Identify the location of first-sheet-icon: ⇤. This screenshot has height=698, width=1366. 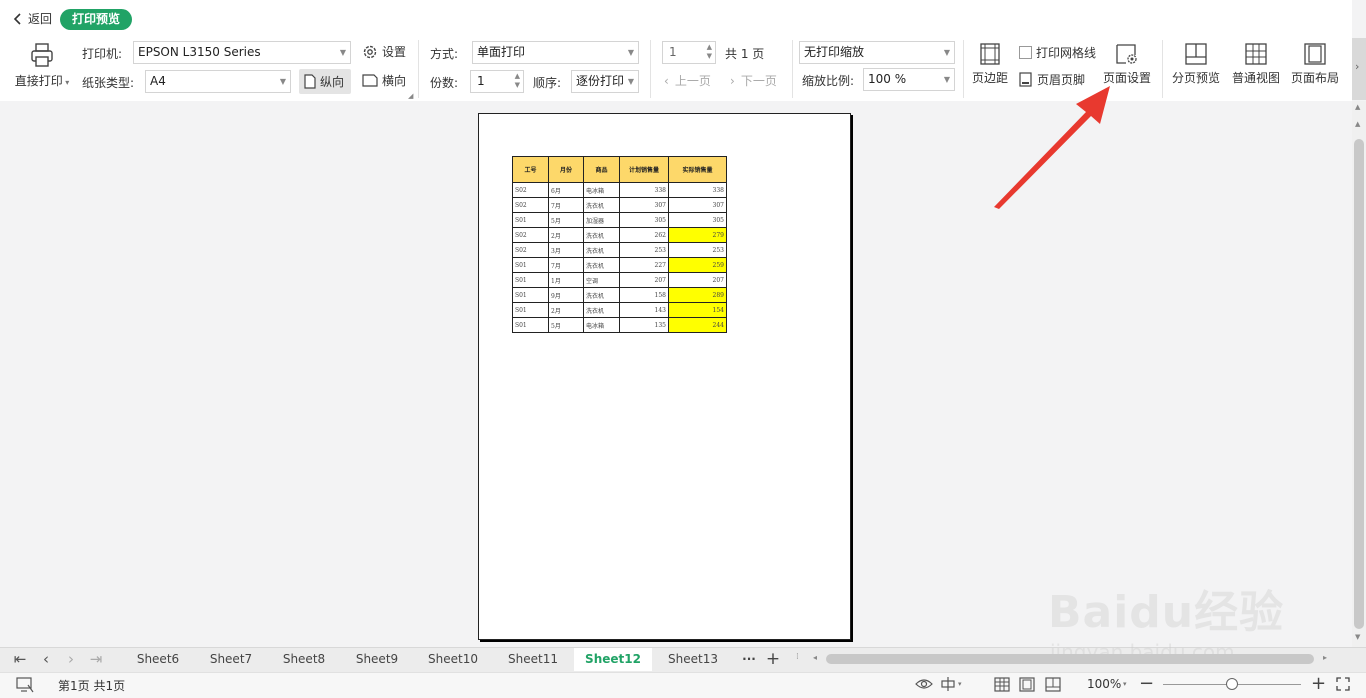
(20, 659).